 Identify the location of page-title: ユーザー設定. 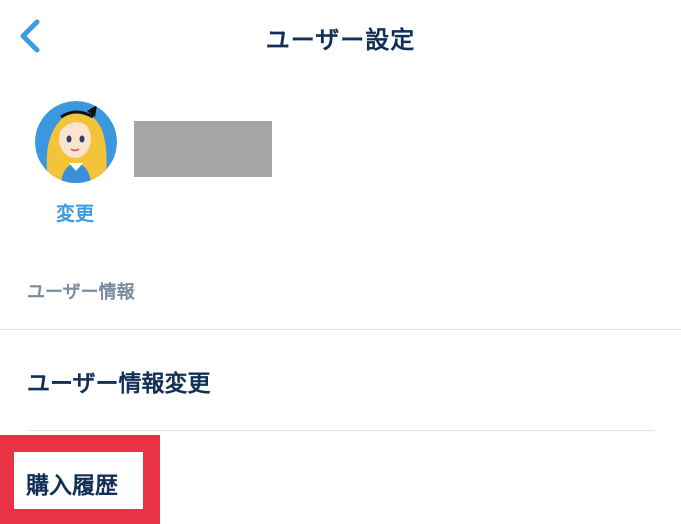
(340, 40).